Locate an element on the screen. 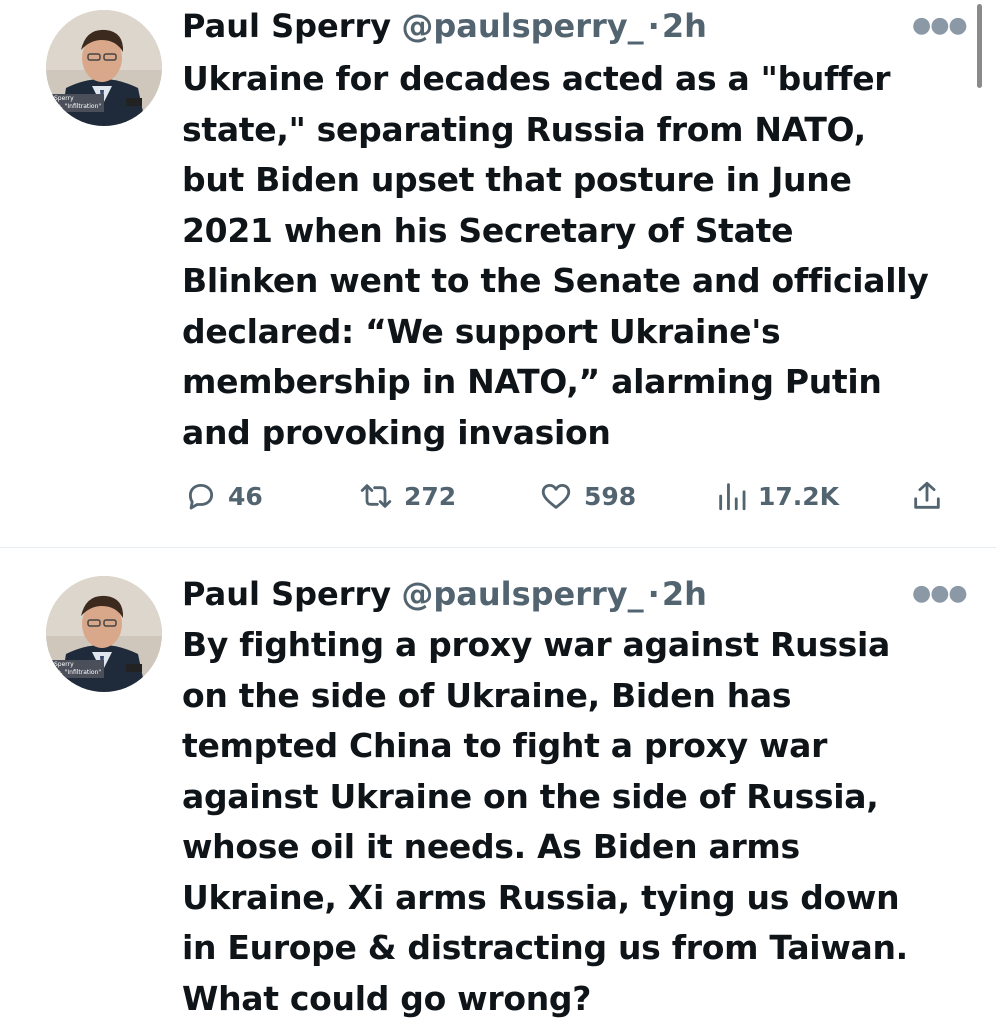 The width and height of the screenshot is (996, 1030). retweet-button: 272 is located at coordinates (407, 496).